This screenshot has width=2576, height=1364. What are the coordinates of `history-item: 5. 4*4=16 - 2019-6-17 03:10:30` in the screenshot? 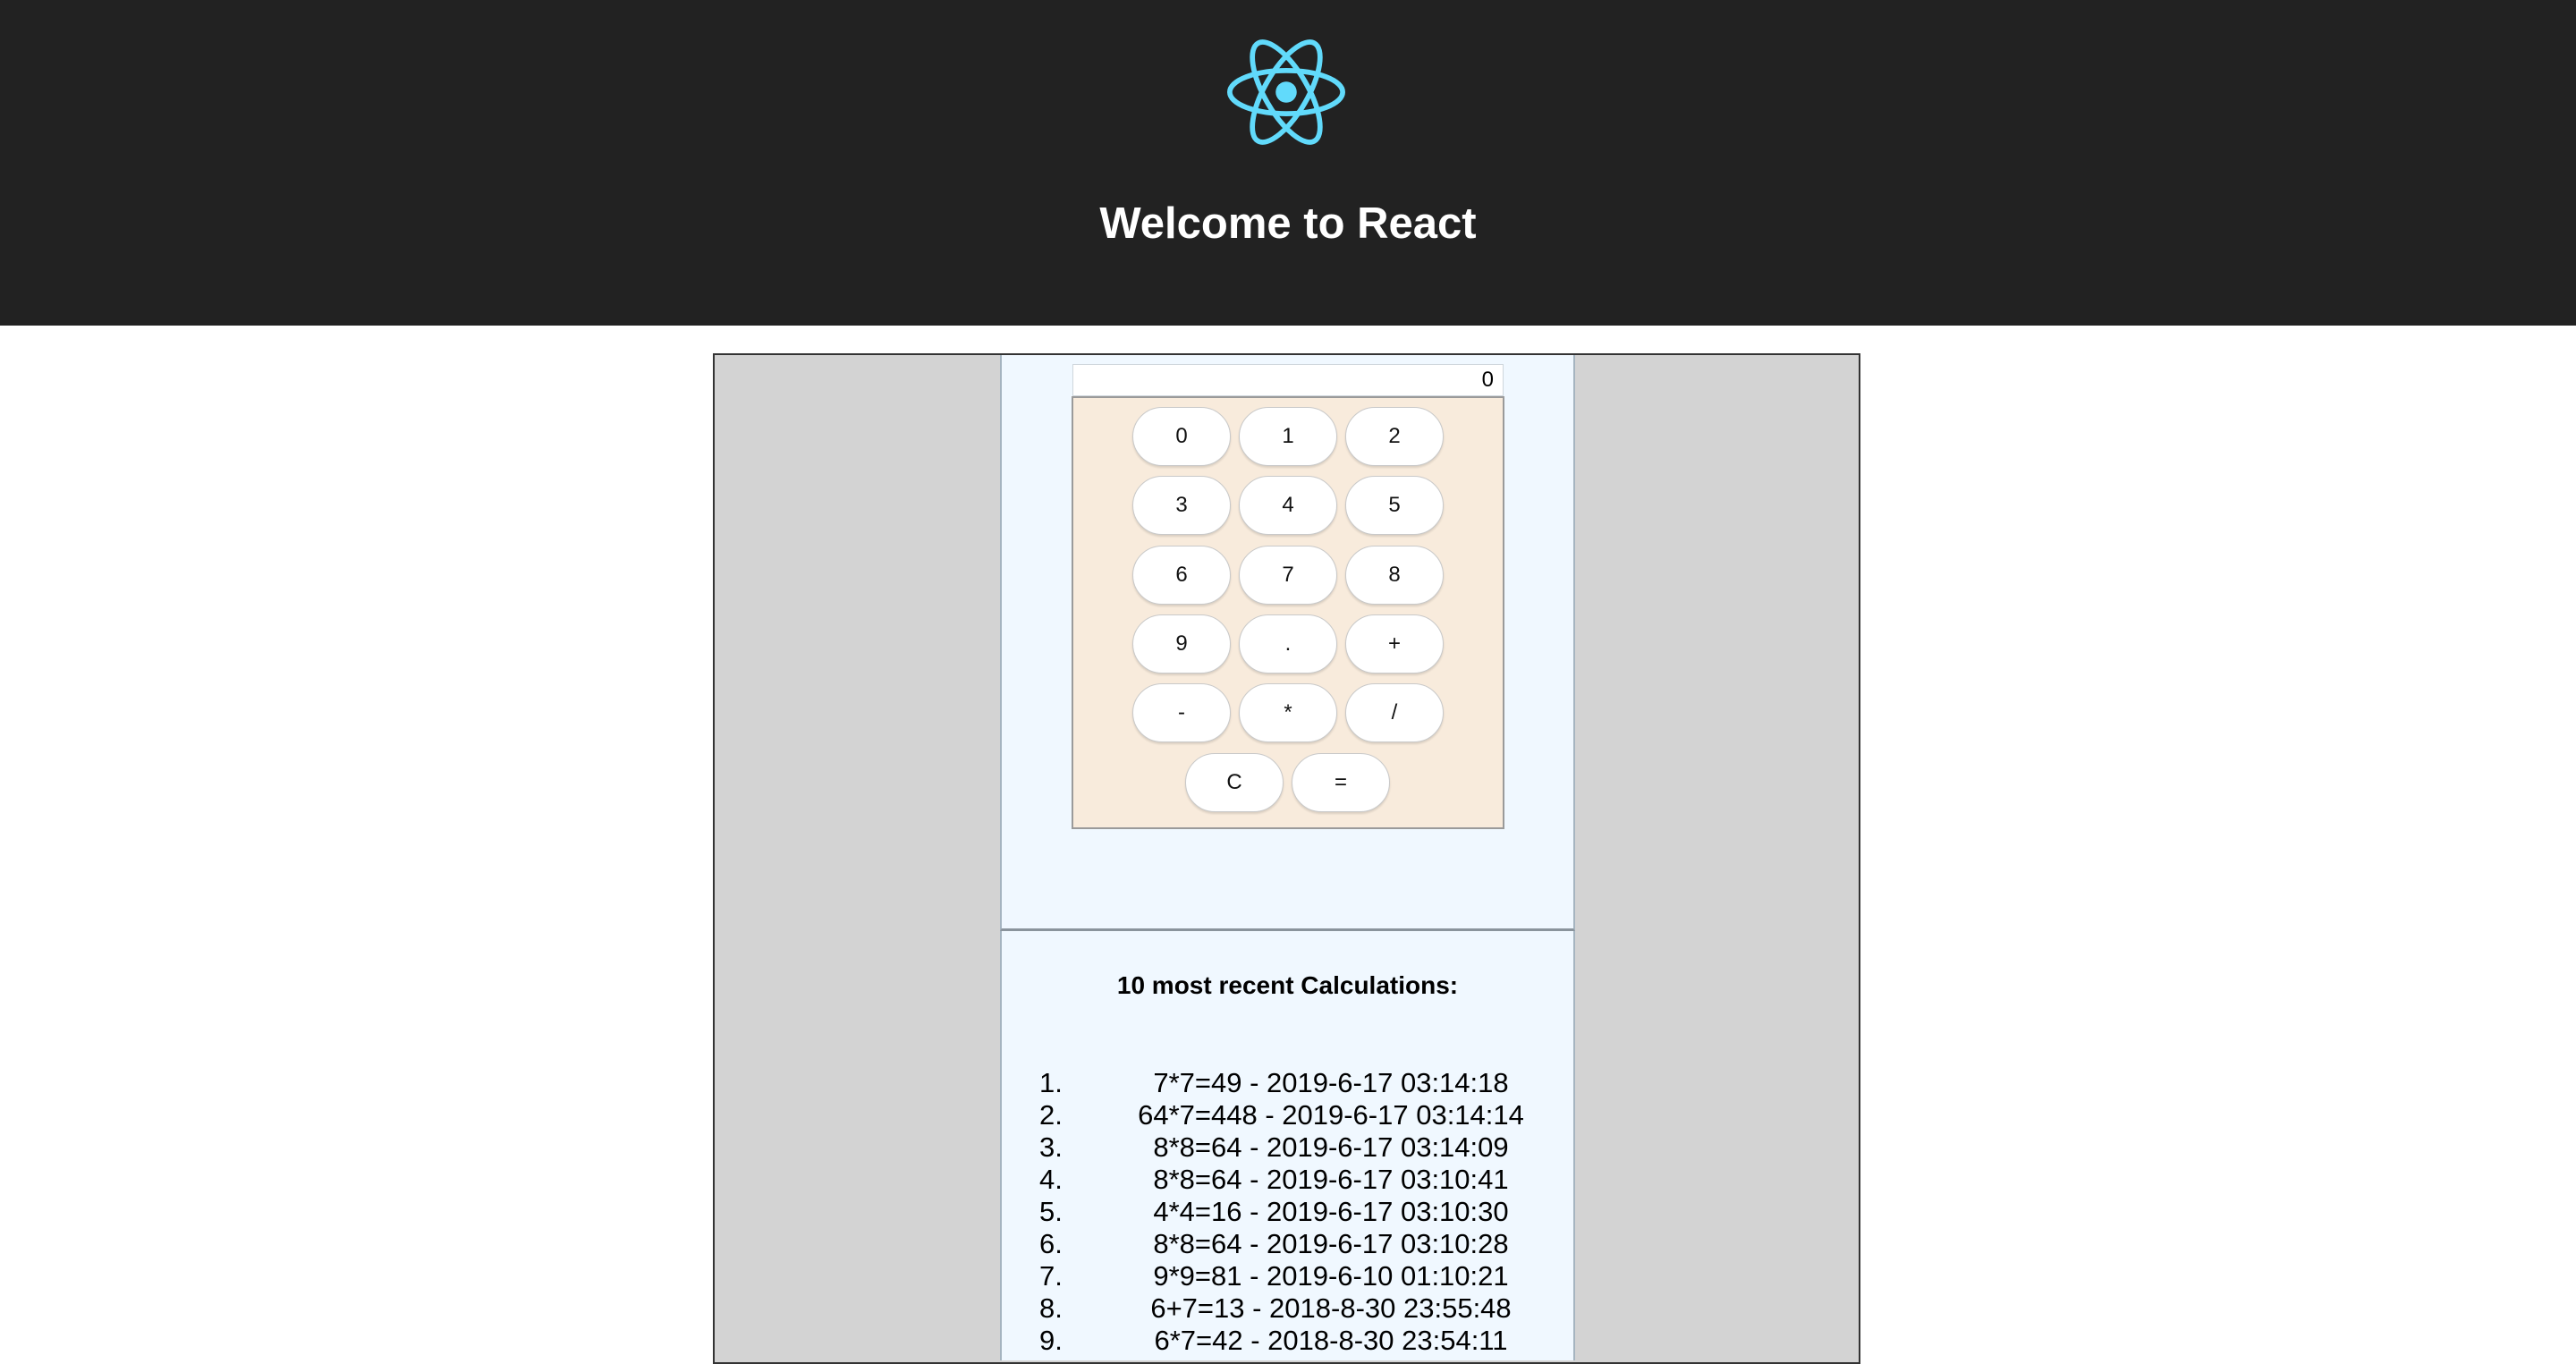 It's located at (1287, 1212).